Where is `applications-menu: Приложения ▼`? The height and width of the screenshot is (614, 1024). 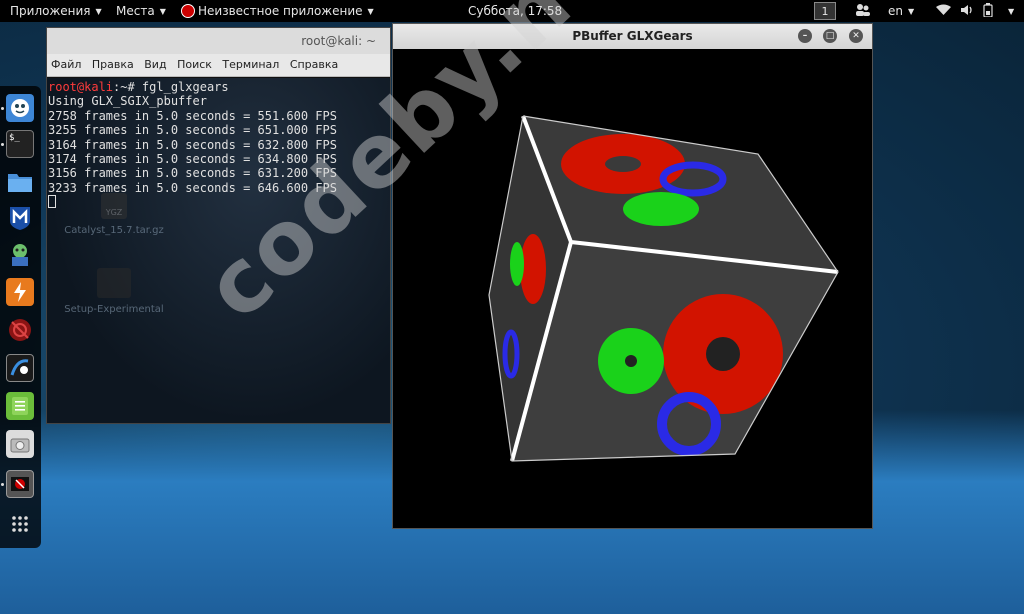 applications-menu: Приложения ▼ is located at coordinates (56, 11).